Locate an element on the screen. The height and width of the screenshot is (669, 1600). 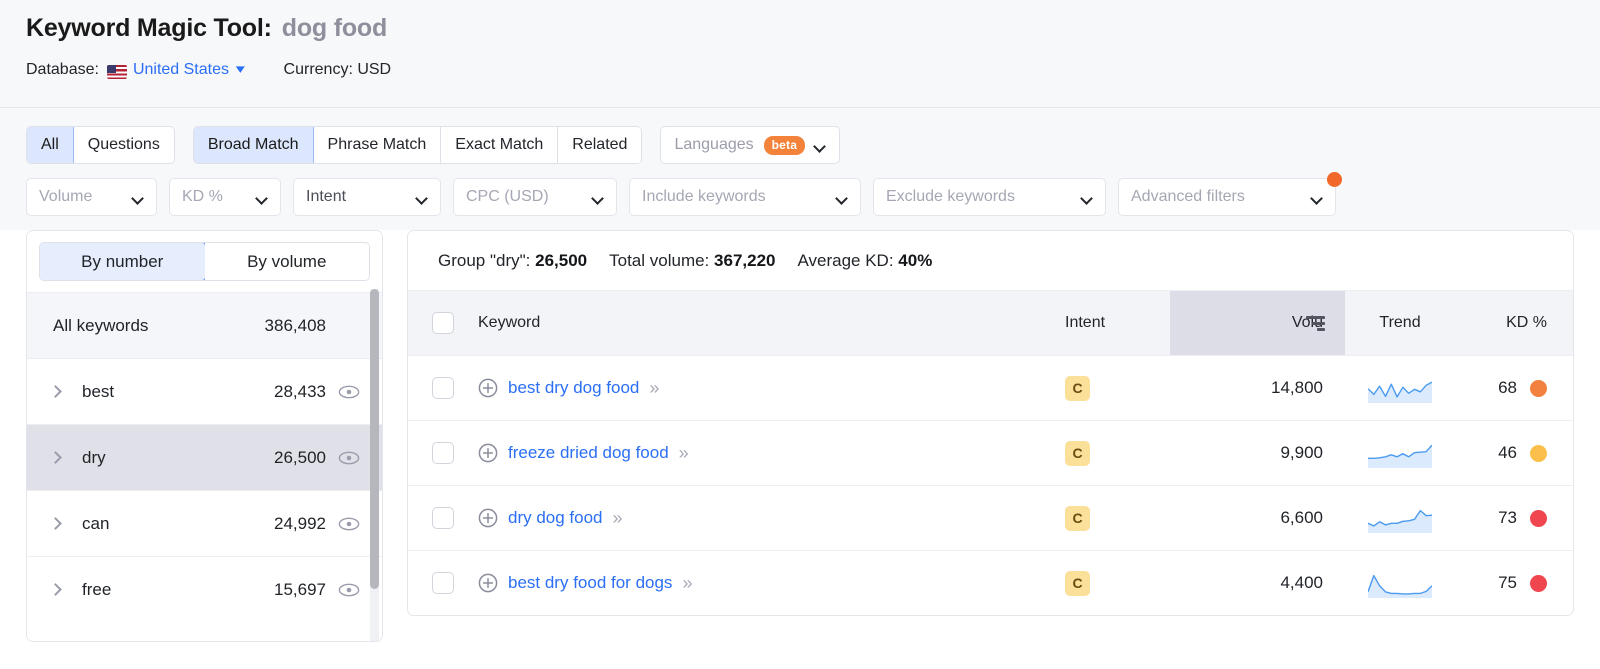
page-title-keyword: dog food is located at coordinates (334, 28).